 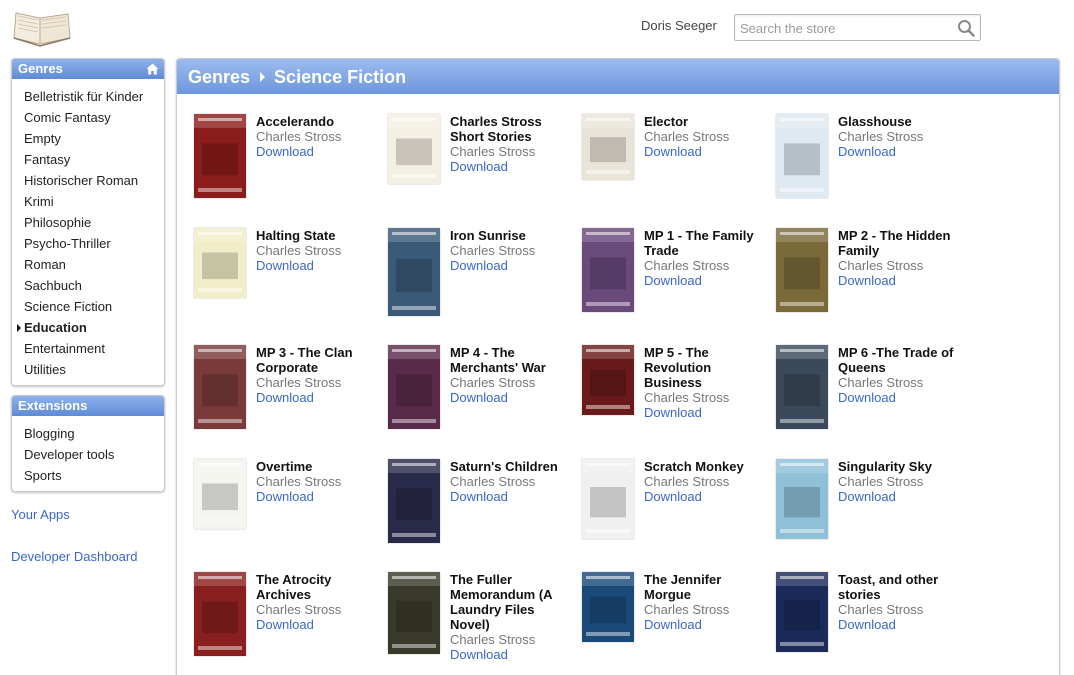 What do you see at coordinates (74, 556) in the screenshot?
I see `developer-dashboard-link: Developer Dashboard` at bounding box center [74, 556].